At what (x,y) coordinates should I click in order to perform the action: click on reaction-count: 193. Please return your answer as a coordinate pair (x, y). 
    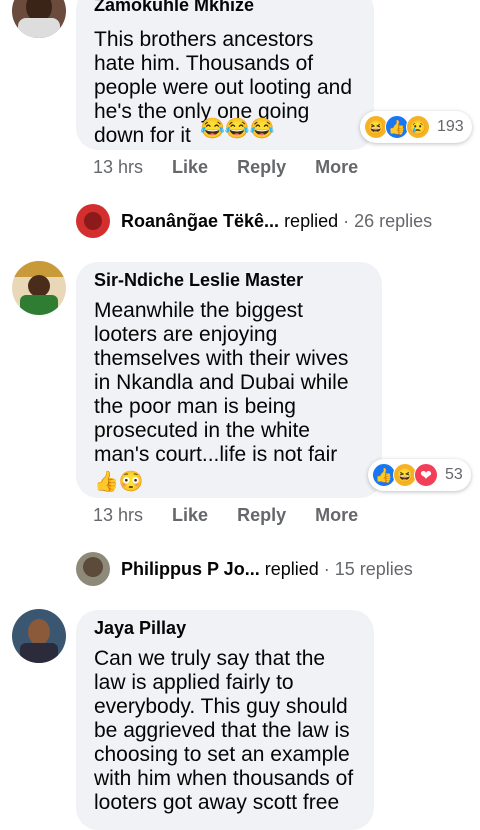
    Looking at the image, I should click on (450, 126).